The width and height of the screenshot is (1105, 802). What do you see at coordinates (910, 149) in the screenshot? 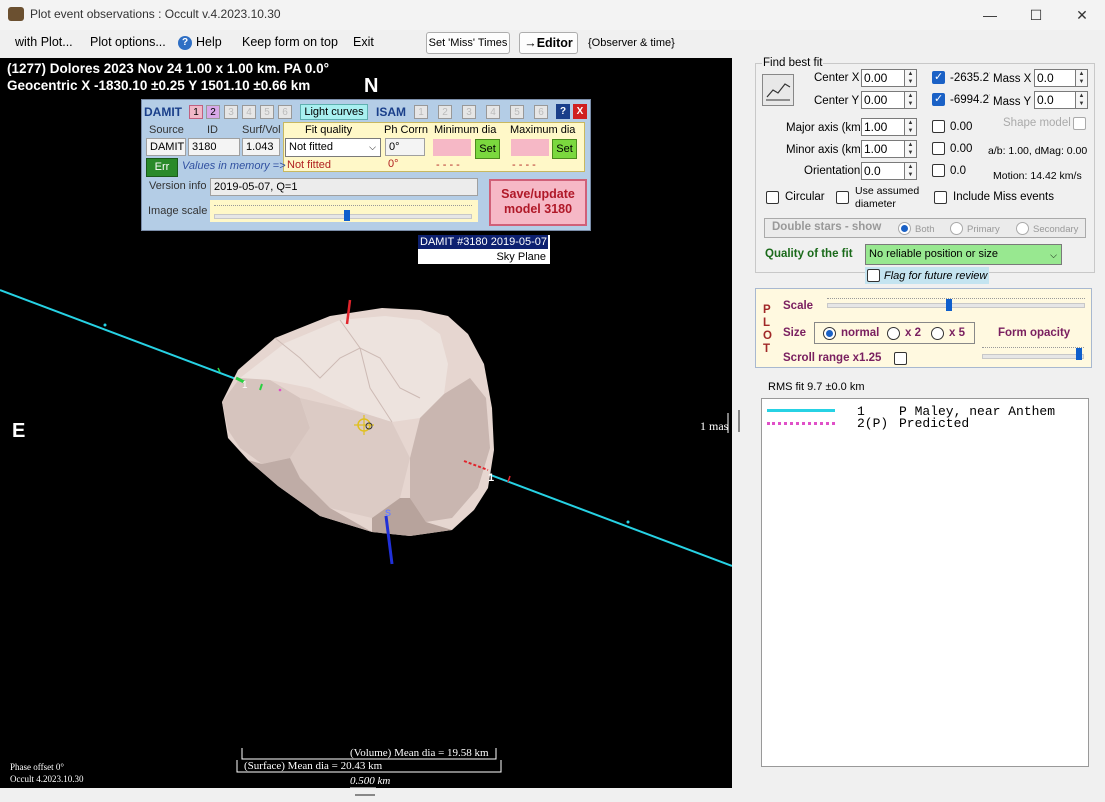
I see `minor-axis-spinner: ▲ ▼` at bounding box center [910, 149].